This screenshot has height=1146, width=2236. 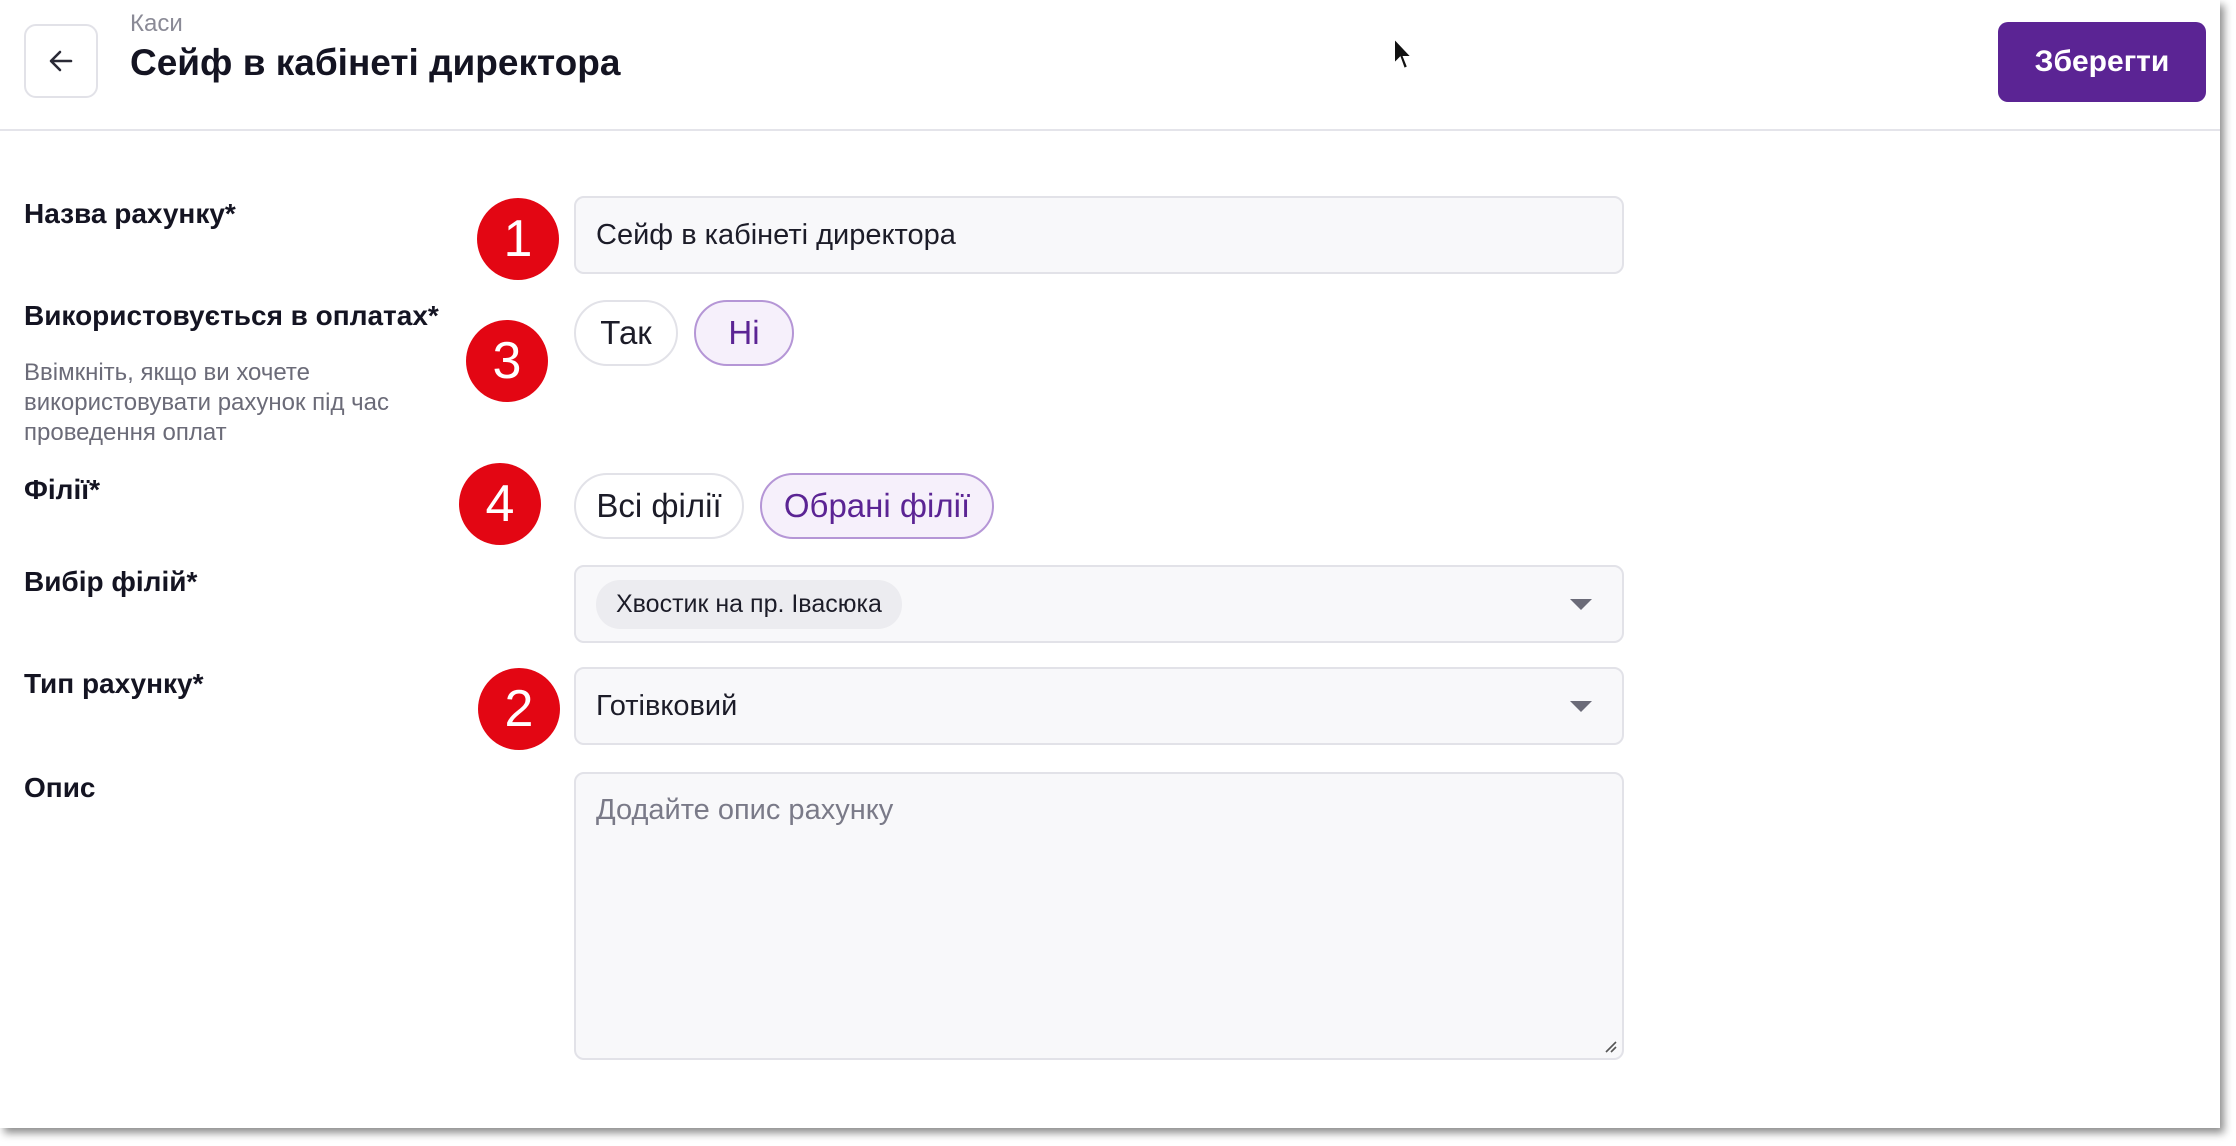 What do you see at coordinates (1099, 604) in the screenshot?
I see `branch-select: Хвостик на пр. Івасюка` at bounding box center [1099, 604].